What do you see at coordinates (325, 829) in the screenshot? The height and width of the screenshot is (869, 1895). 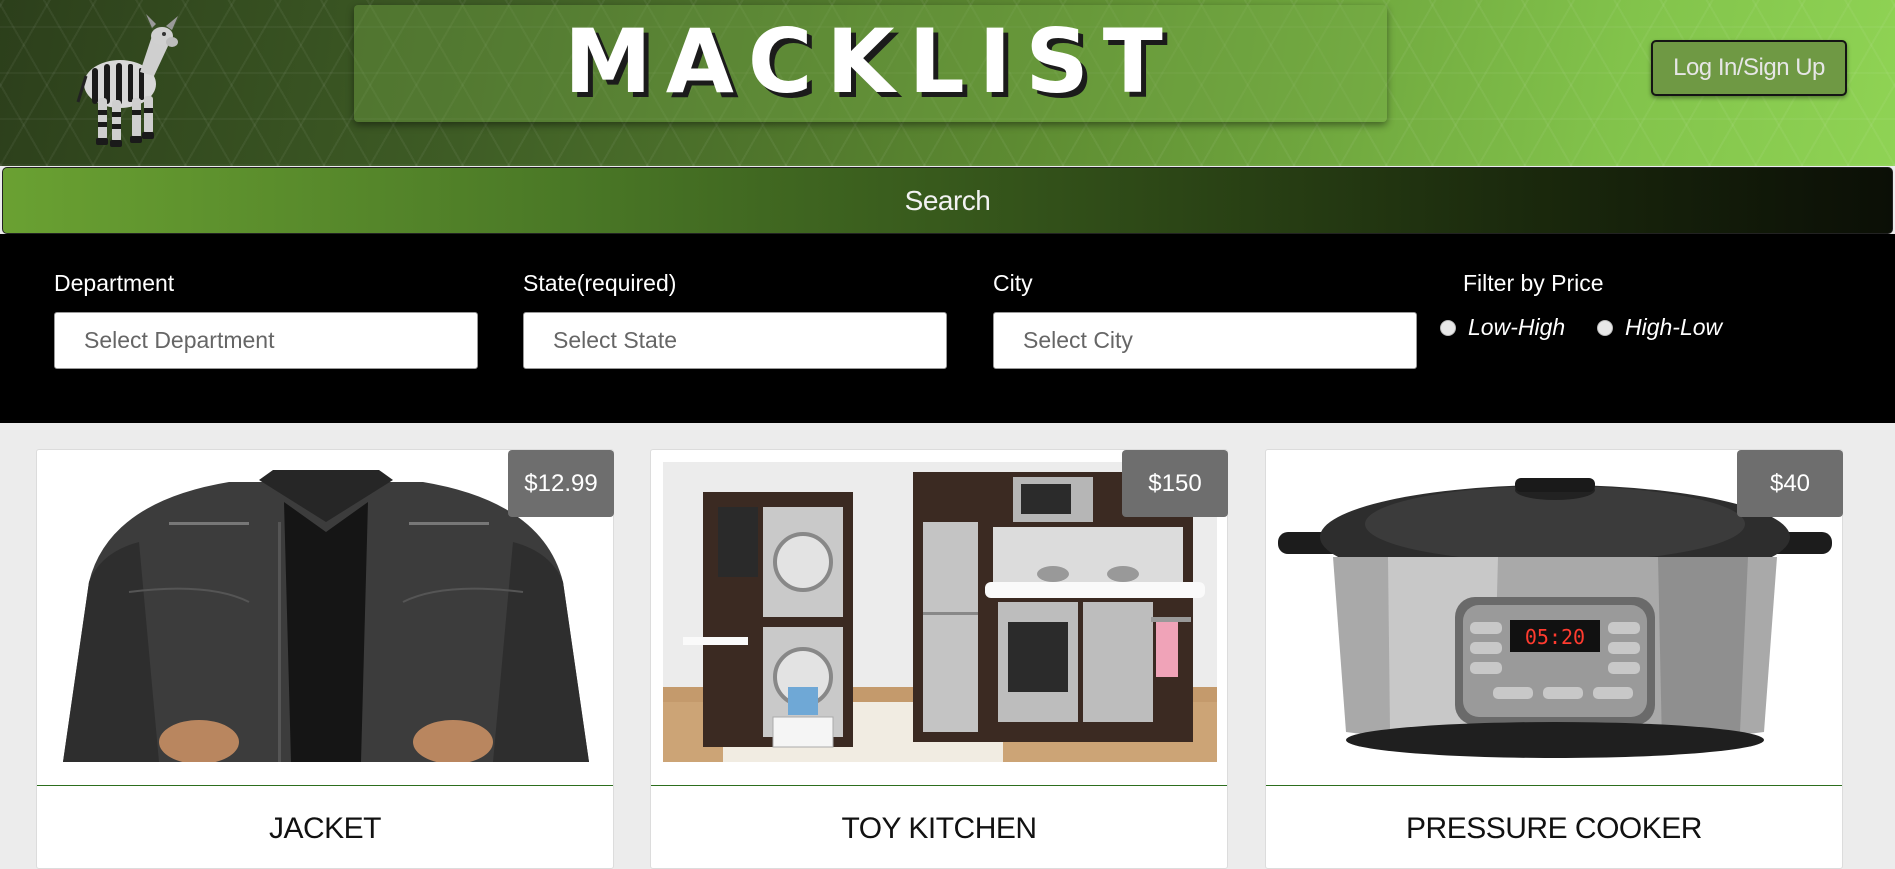 I see `product-title: JACKET` at bounding box center [325, 829].